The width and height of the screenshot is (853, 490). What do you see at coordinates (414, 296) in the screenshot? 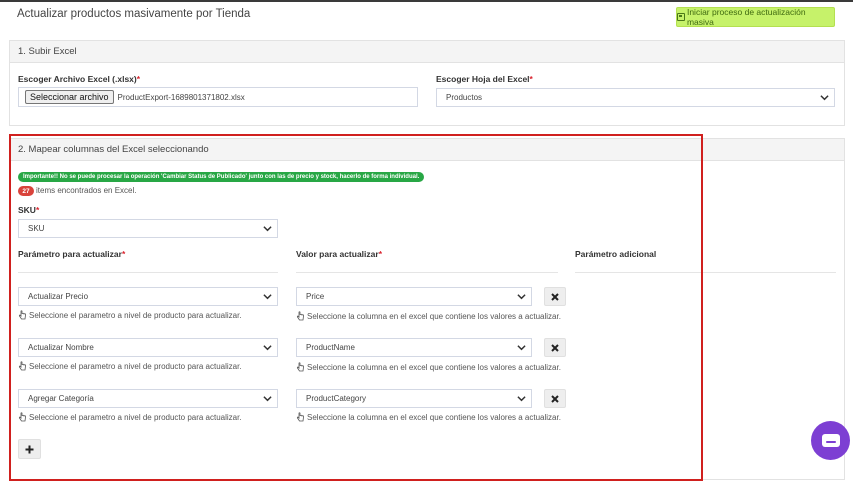
I see `value-select-1: Price` at bounding box center [414, 296].